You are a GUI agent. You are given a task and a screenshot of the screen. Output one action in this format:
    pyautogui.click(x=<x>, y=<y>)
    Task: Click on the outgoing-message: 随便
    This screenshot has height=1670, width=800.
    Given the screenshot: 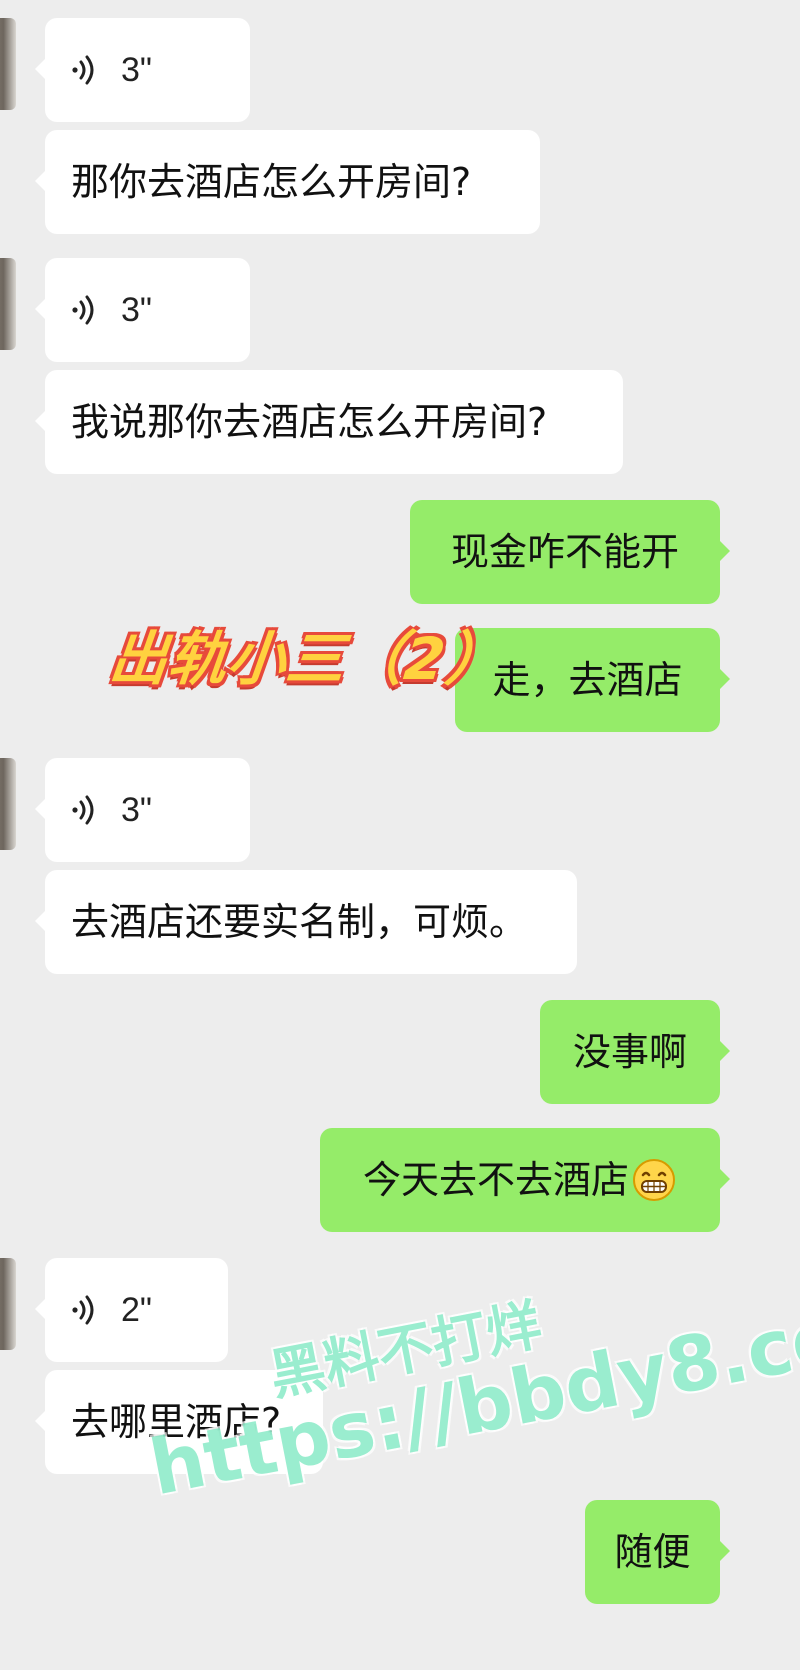 What is the action you would take?
    pyautogui.click(x=657, y=1552)
    